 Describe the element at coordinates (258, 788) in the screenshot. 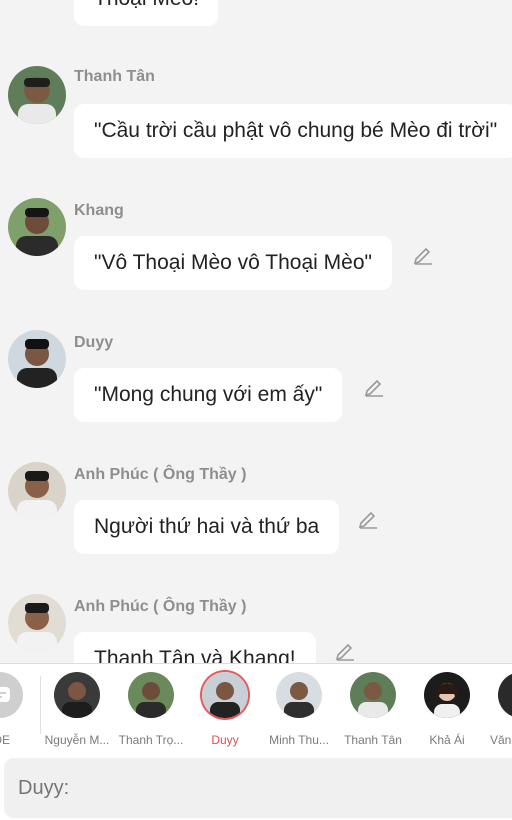

I see `message-input` at that location.